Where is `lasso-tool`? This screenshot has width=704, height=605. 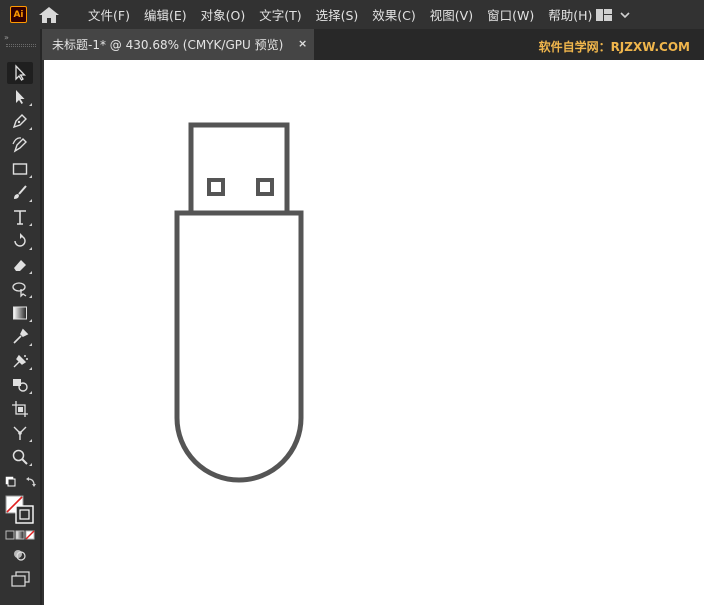
lasso-tool is located at coordinates (20, 289).